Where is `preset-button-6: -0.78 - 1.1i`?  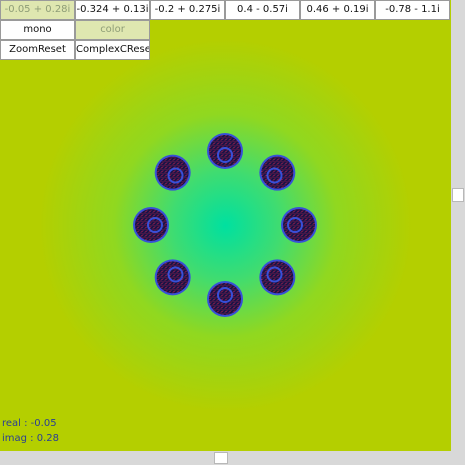
preset-button-6: -0.78 - 1.1i is located at coordinates (412, 10).